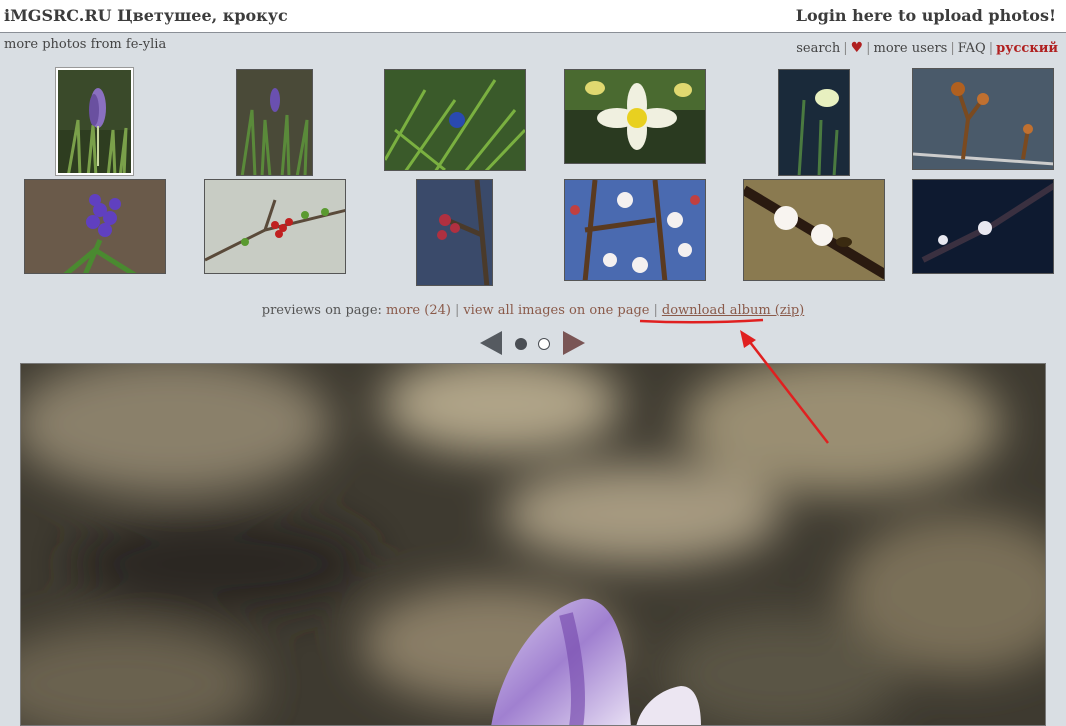 The height and width of the screenshot is (726, 1066). I want to click on thumbnail-blue-flower, so click(455, 120).